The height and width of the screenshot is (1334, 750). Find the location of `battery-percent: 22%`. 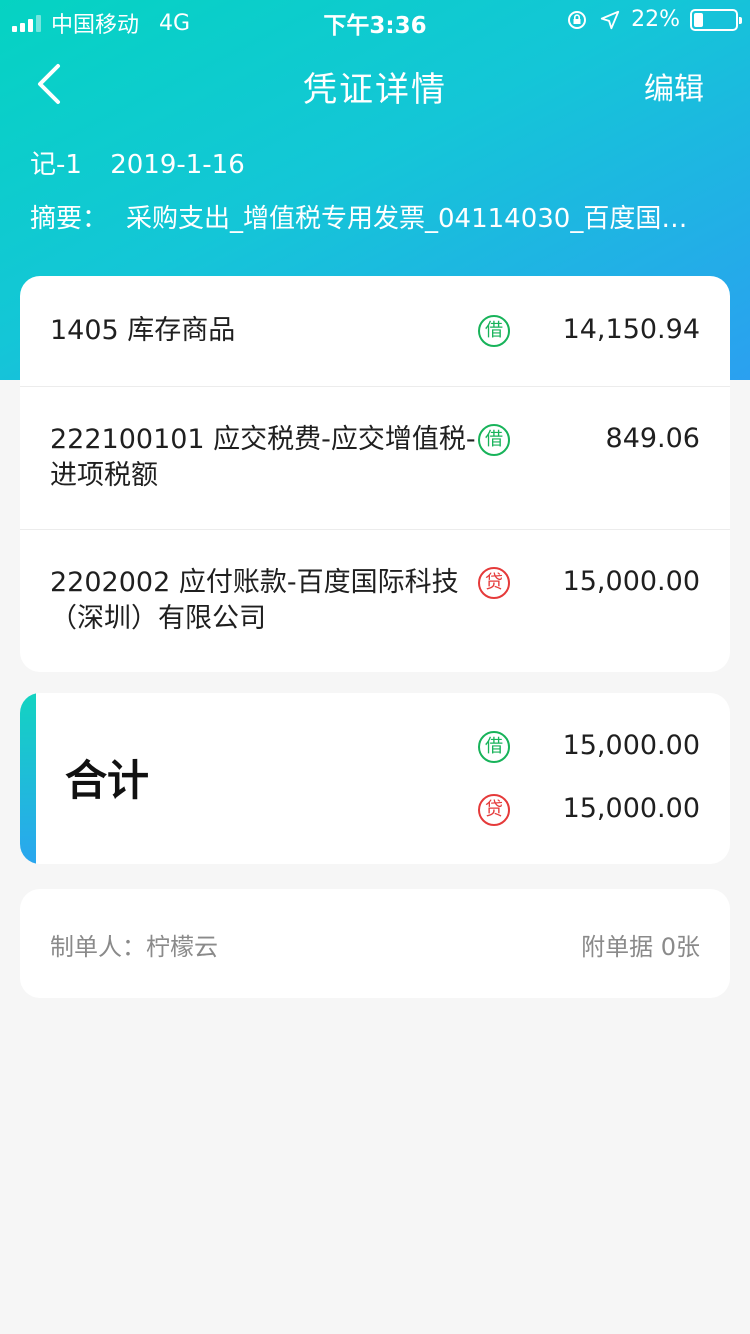

battery-percent: 22% is located at coordinates (655, 19).